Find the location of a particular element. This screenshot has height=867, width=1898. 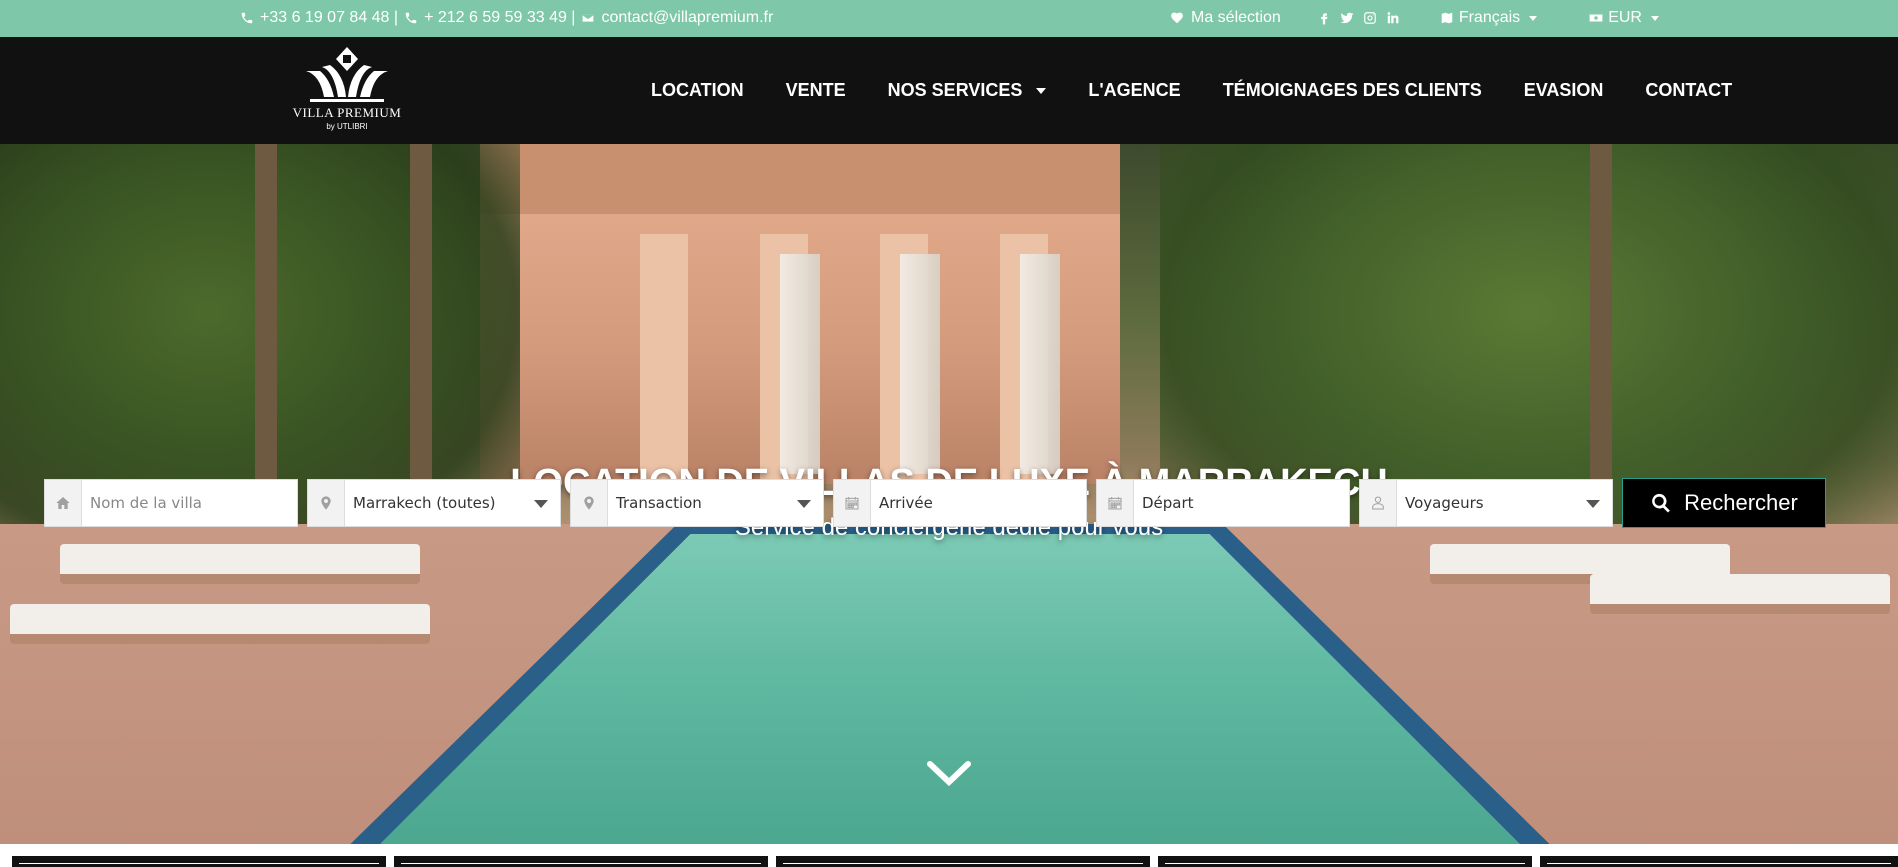

arrival-date-input: Arrivée is located at coordinates (978, 503).